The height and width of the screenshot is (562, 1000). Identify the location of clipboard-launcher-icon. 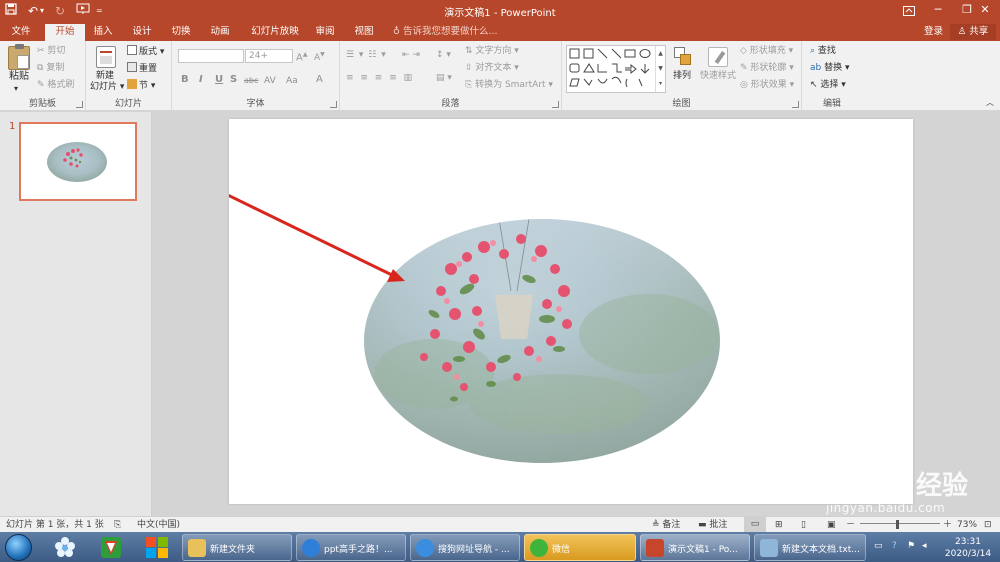
(79, 104).